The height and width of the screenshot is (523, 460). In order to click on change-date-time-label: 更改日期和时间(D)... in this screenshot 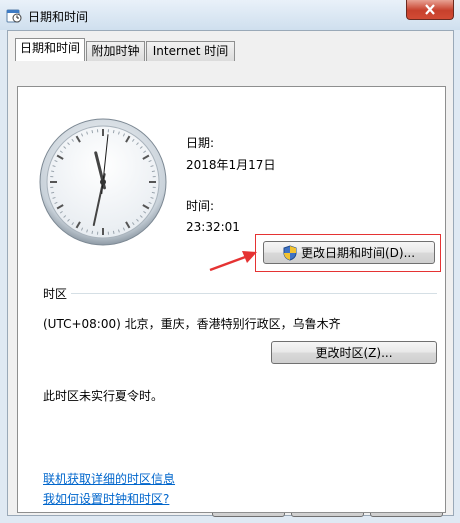, I will do `click(358, 253)`.